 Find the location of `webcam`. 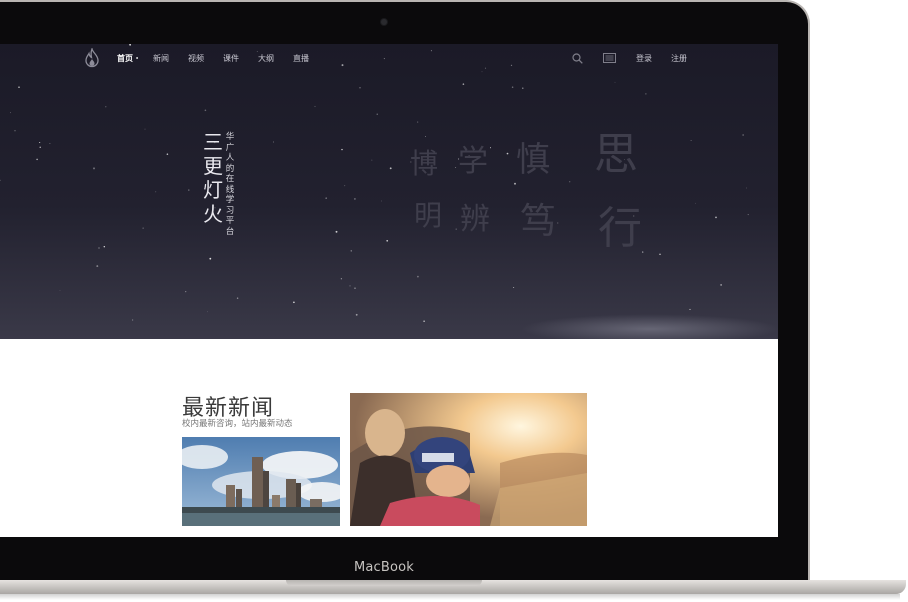

webcam is located at coordinates (384, 22).